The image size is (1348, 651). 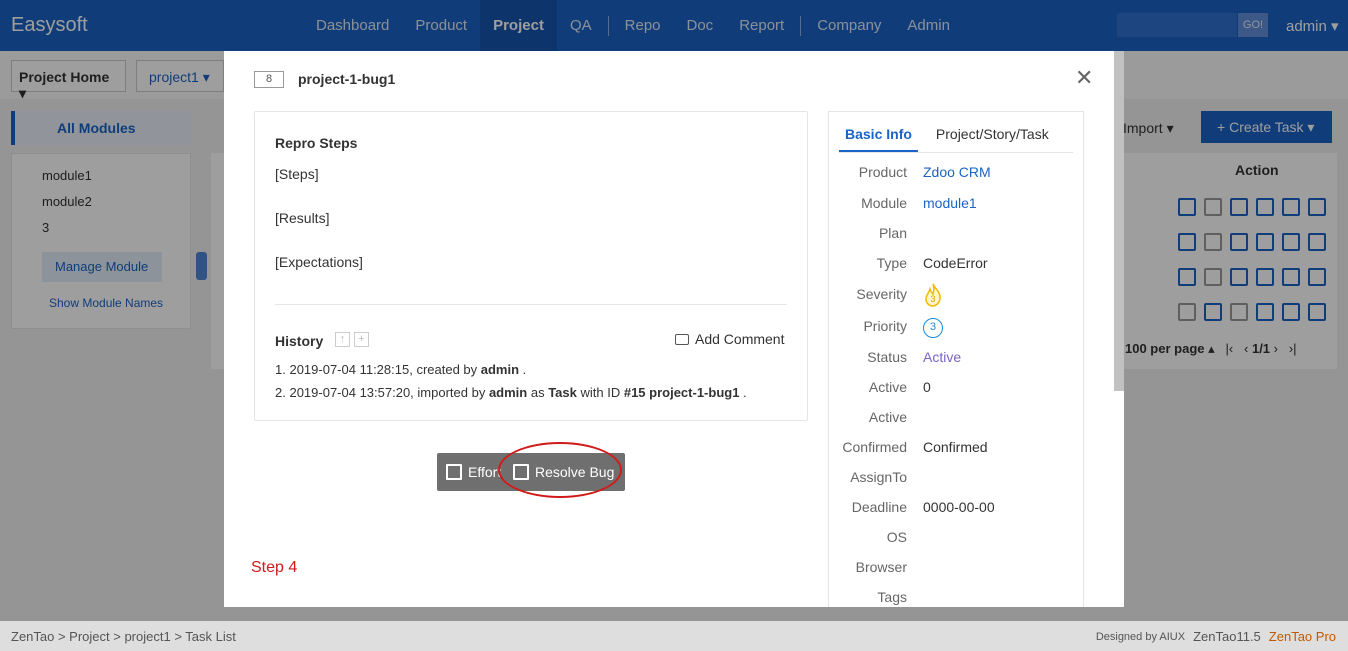 I want to click on history-title: History, so click(x=299, y=341).